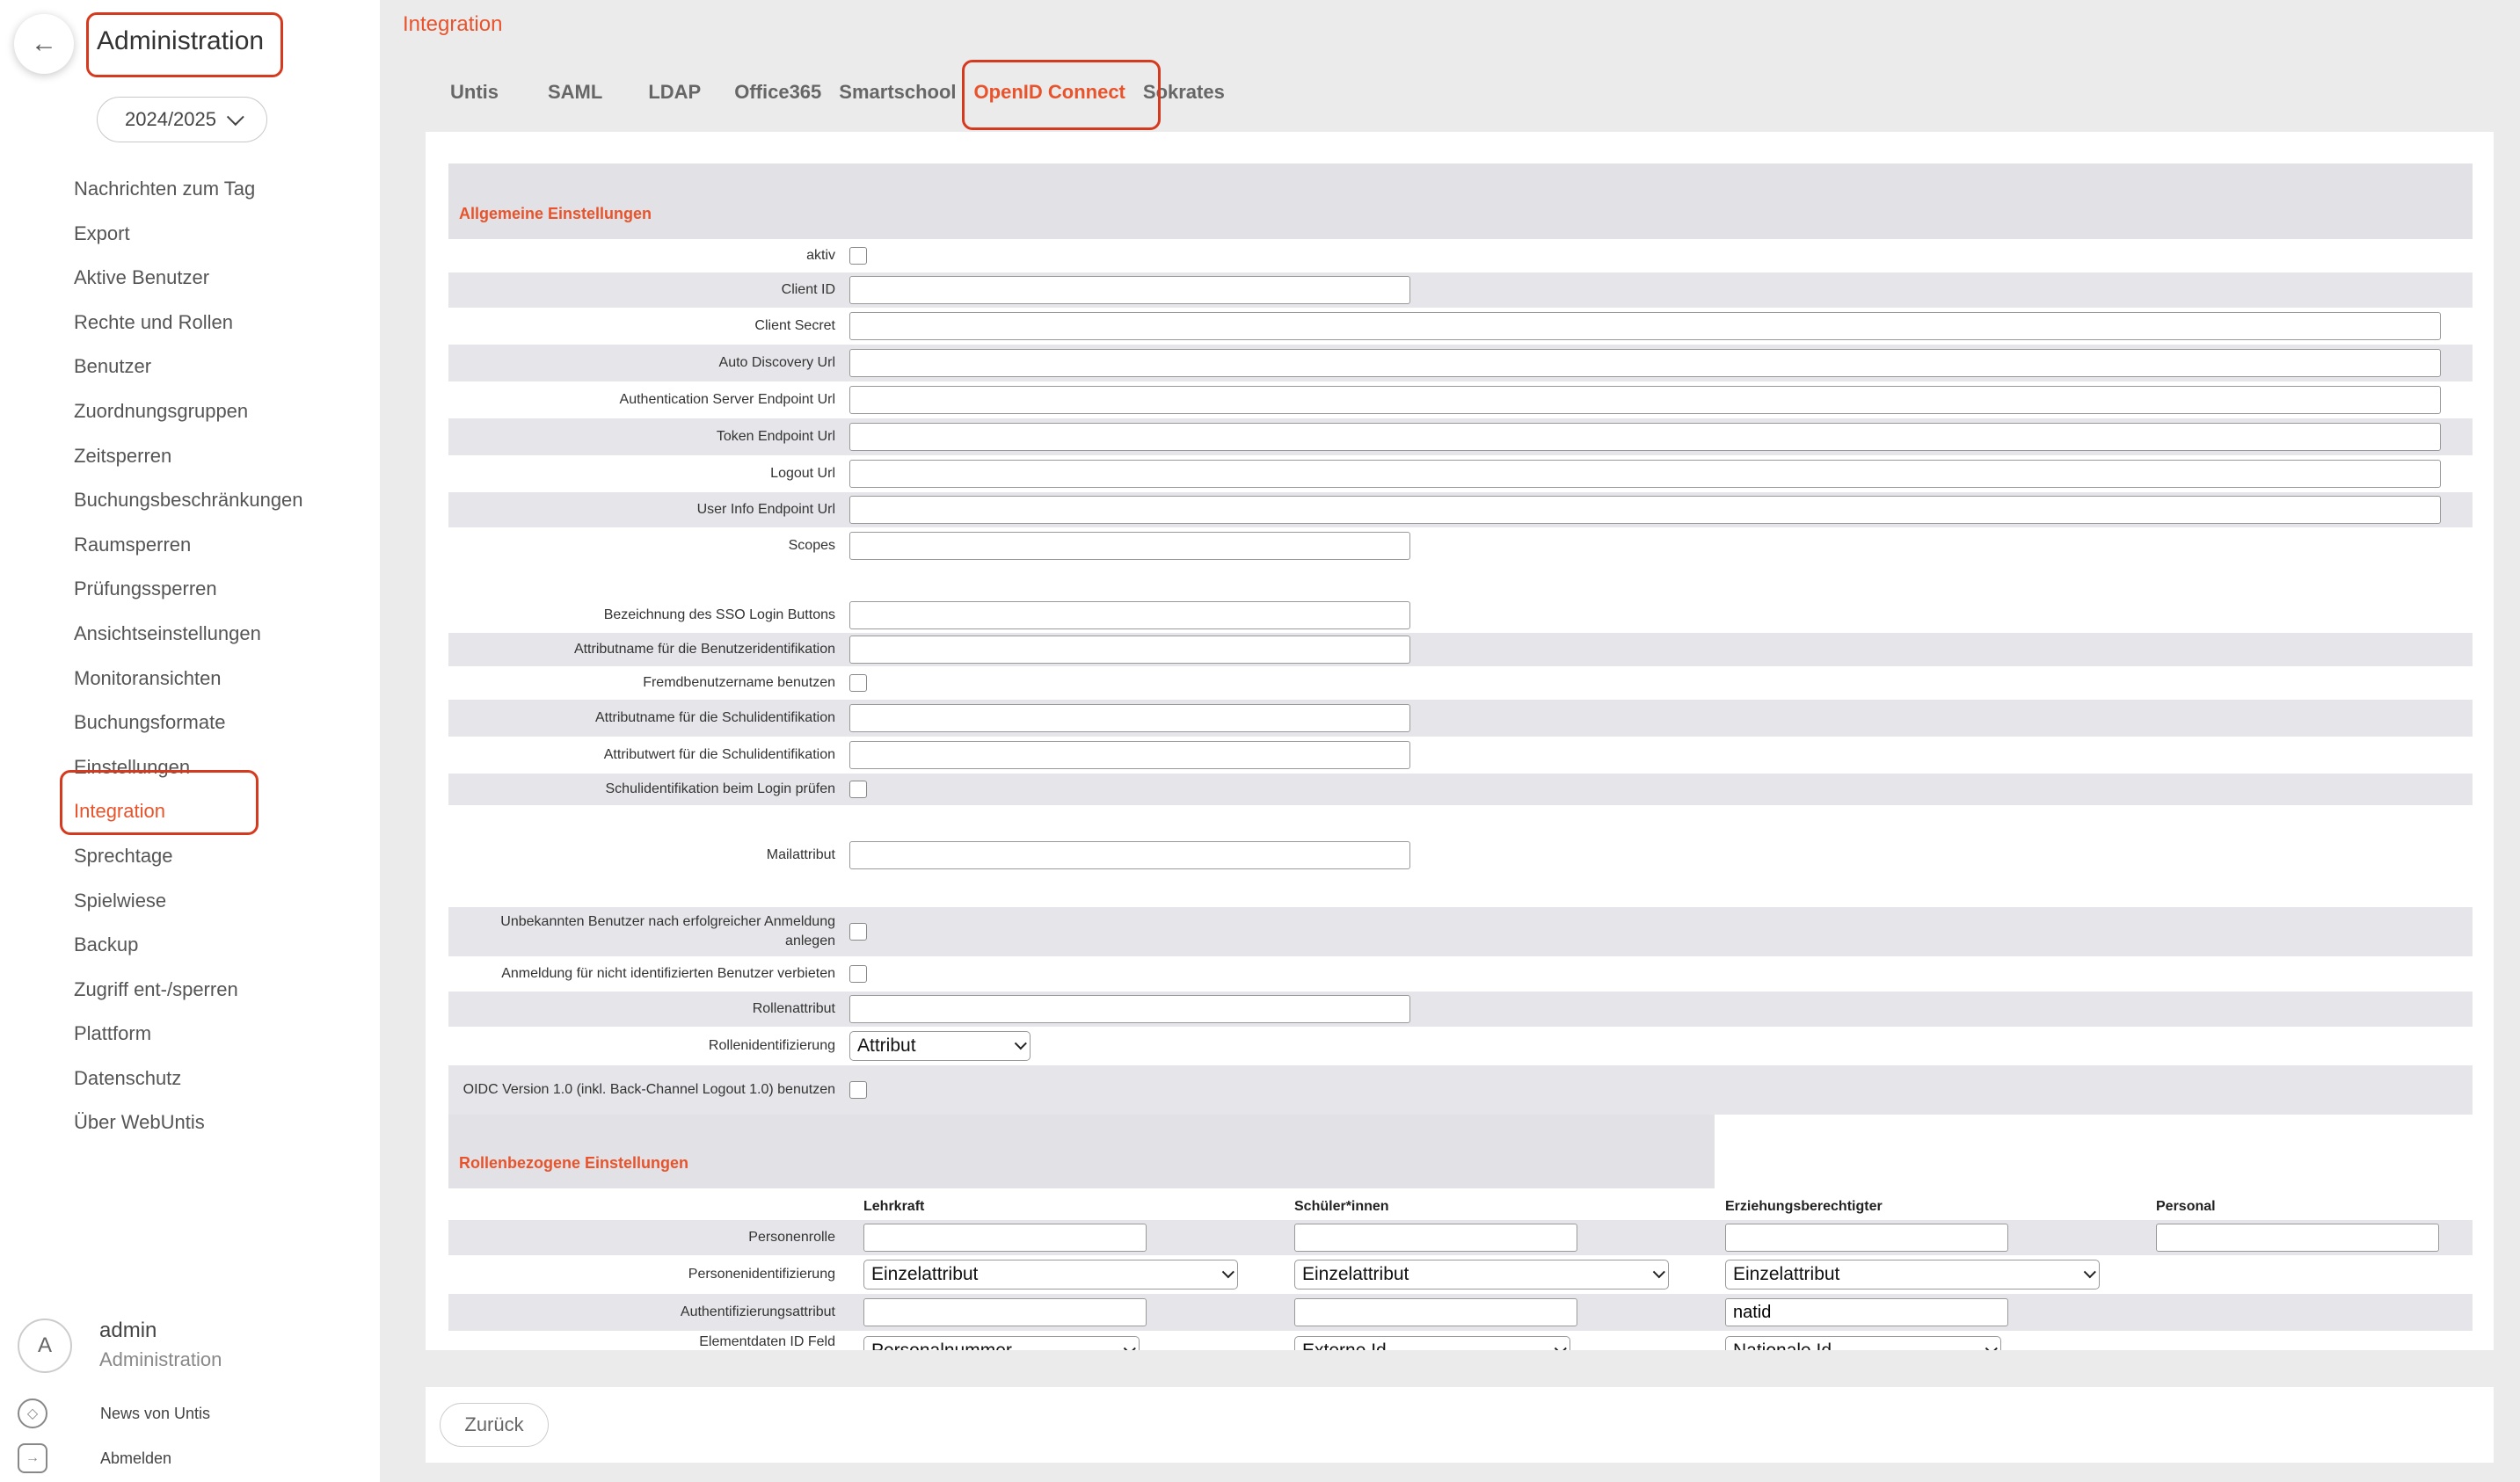 The height and width of the screenshot is (1482, 2520). What do you see at coordinates (720, 788) in the screenshot?
I see `label-school-check: Schulidentifikation beim Login prüfen` at bounding box center [720, 788].